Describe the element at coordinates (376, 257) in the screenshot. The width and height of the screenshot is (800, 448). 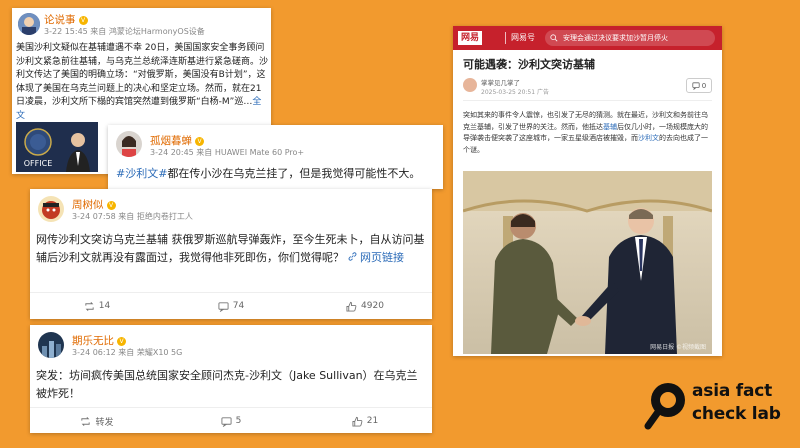
I see `web-link: 网页链接` at that location.